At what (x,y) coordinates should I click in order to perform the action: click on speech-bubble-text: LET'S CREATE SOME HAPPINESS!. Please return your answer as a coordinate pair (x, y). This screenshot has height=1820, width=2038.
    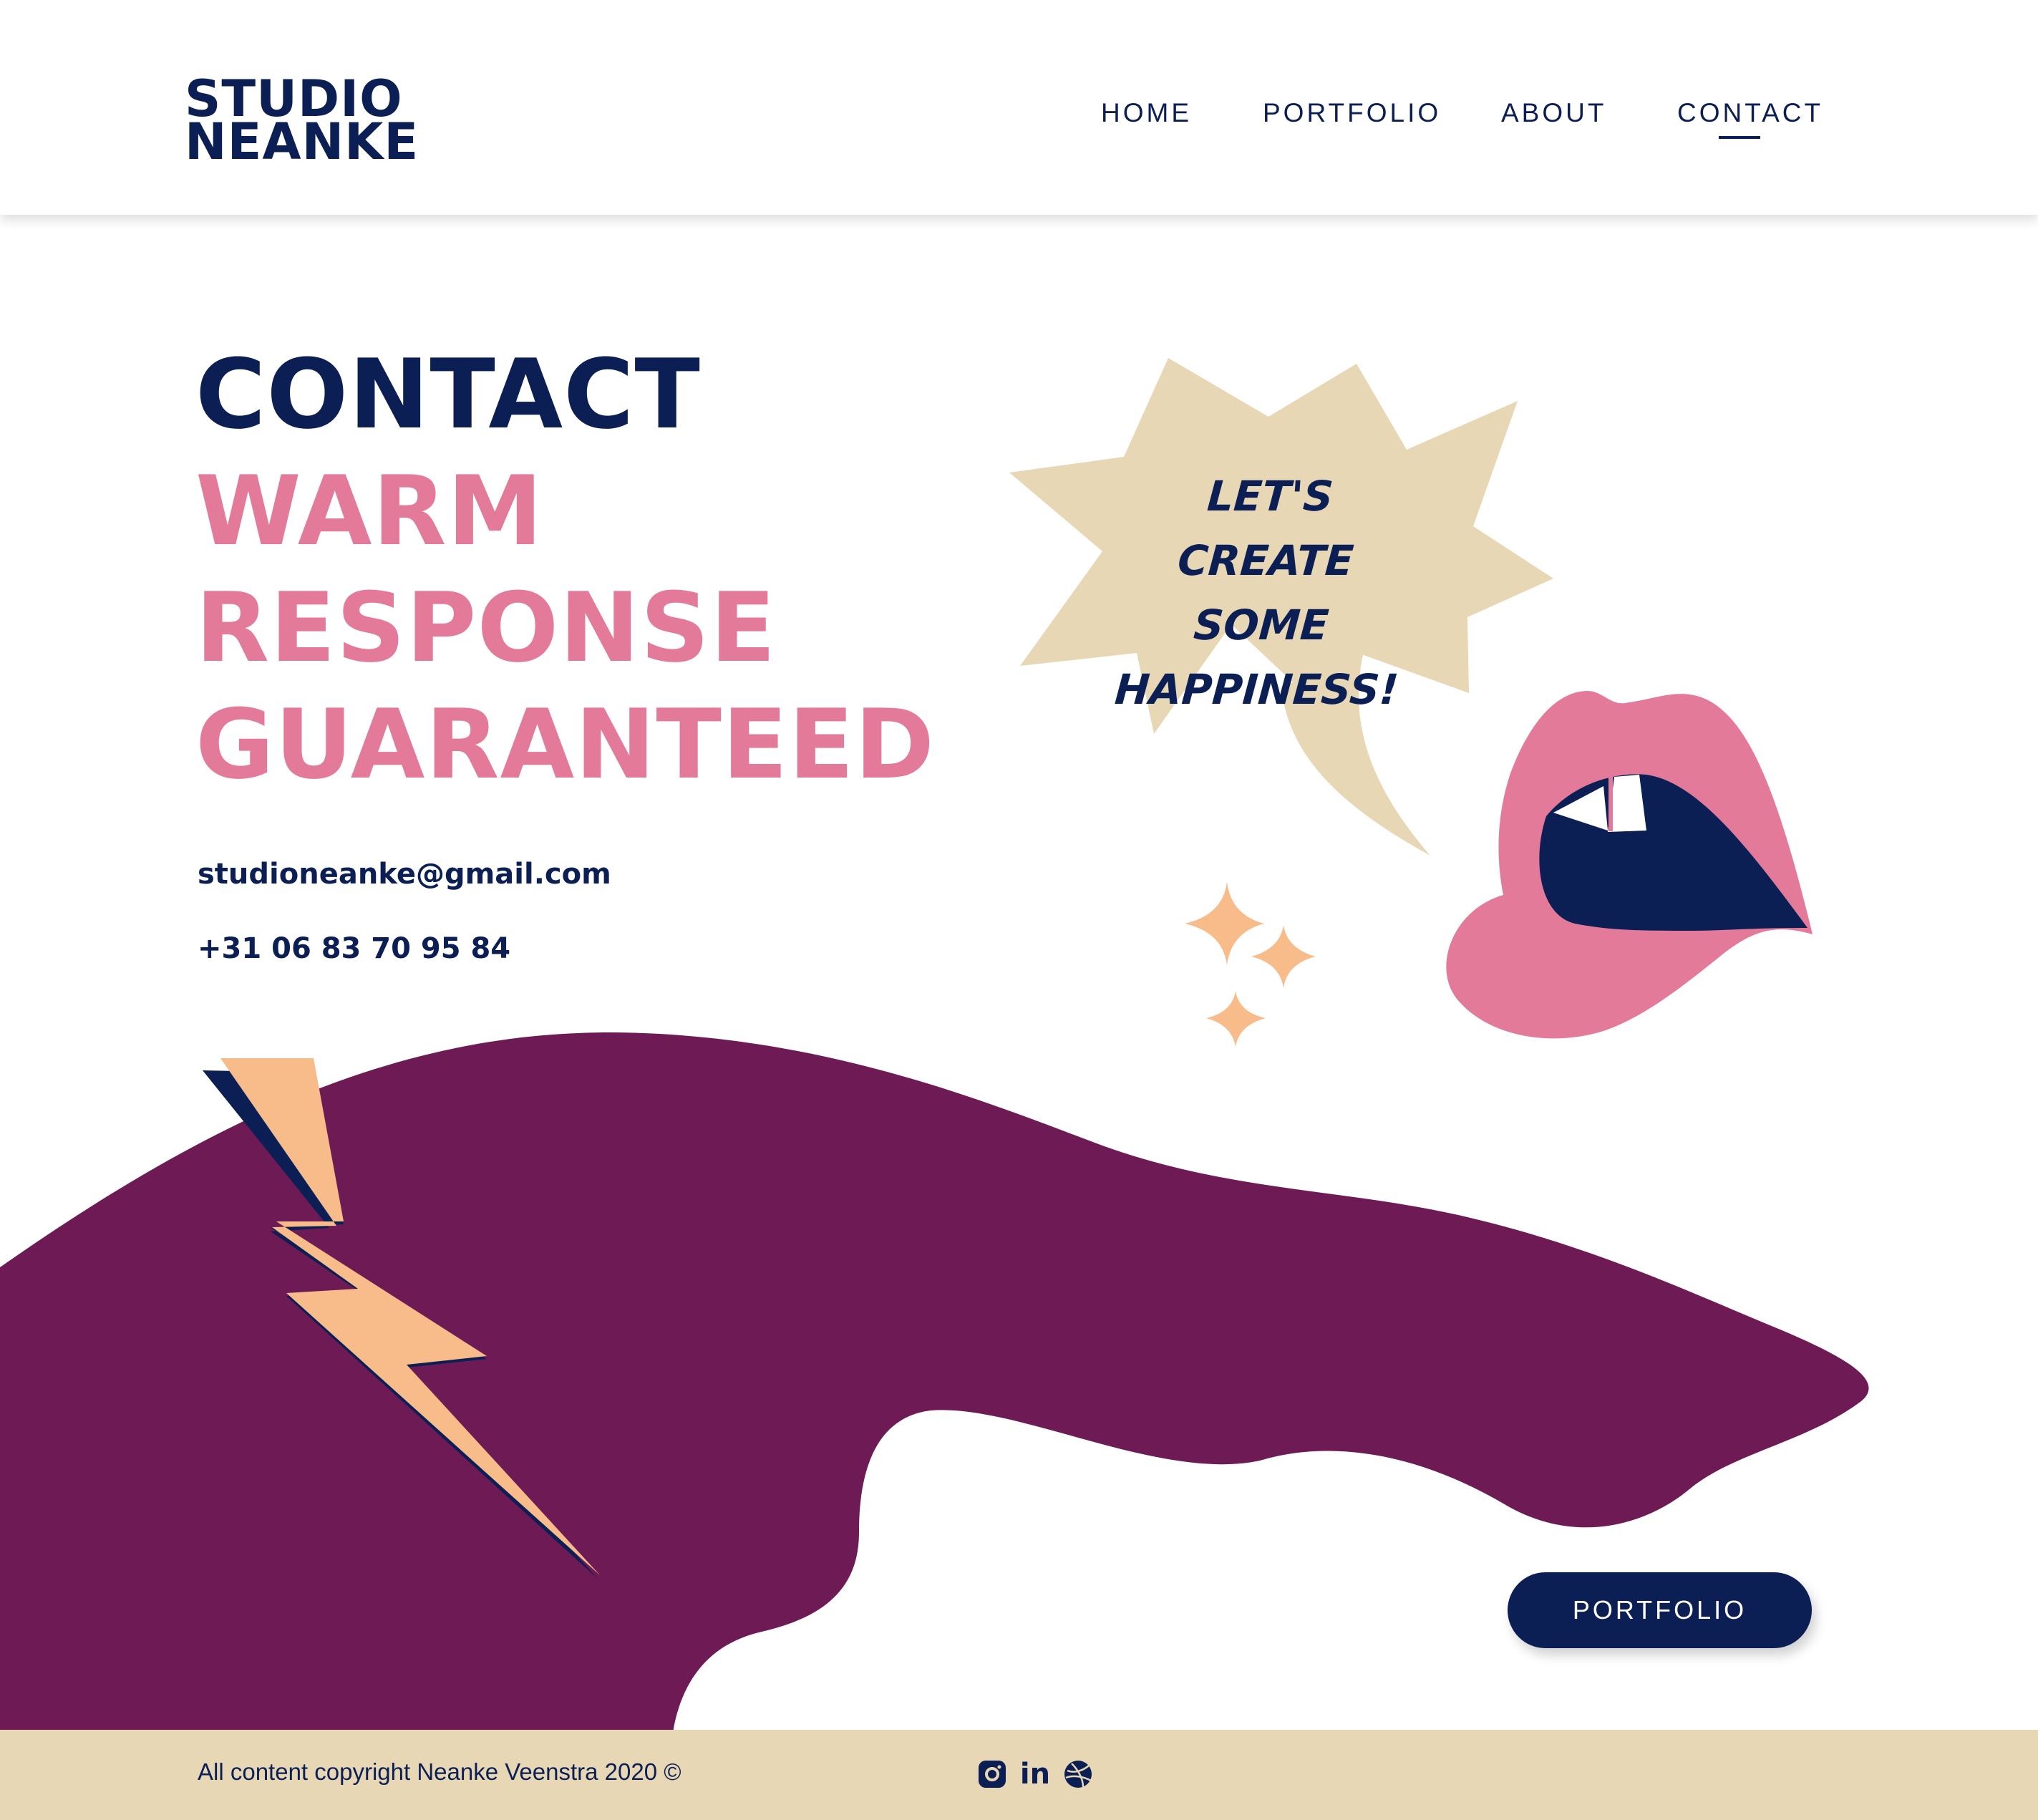
    Looking at the image, I should click on (1263, 593).